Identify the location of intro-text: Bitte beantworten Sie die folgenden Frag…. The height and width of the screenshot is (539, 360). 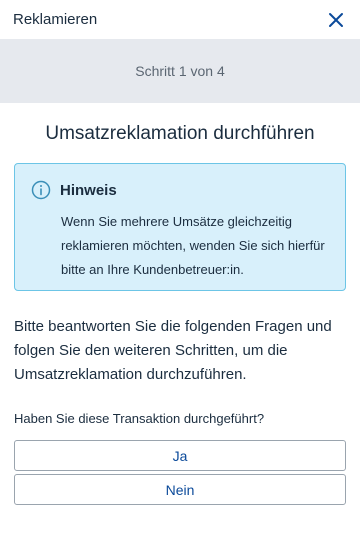
(173, 350).